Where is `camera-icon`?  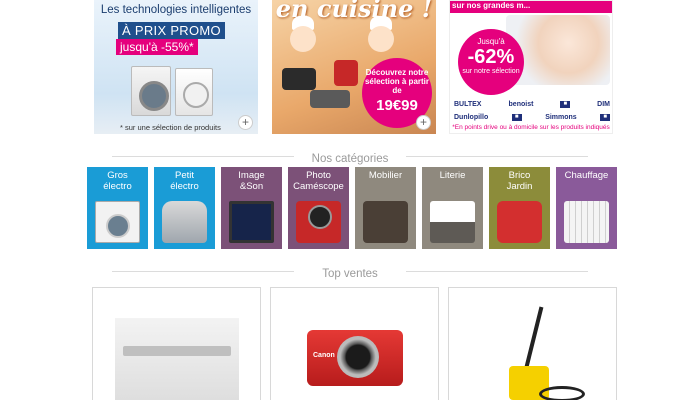 camera-icon is located at coordinates (318, 222).